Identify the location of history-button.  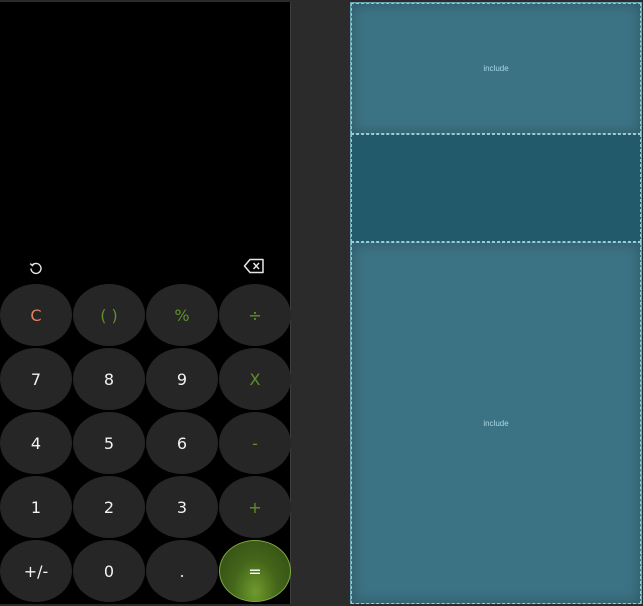
(36, 268).